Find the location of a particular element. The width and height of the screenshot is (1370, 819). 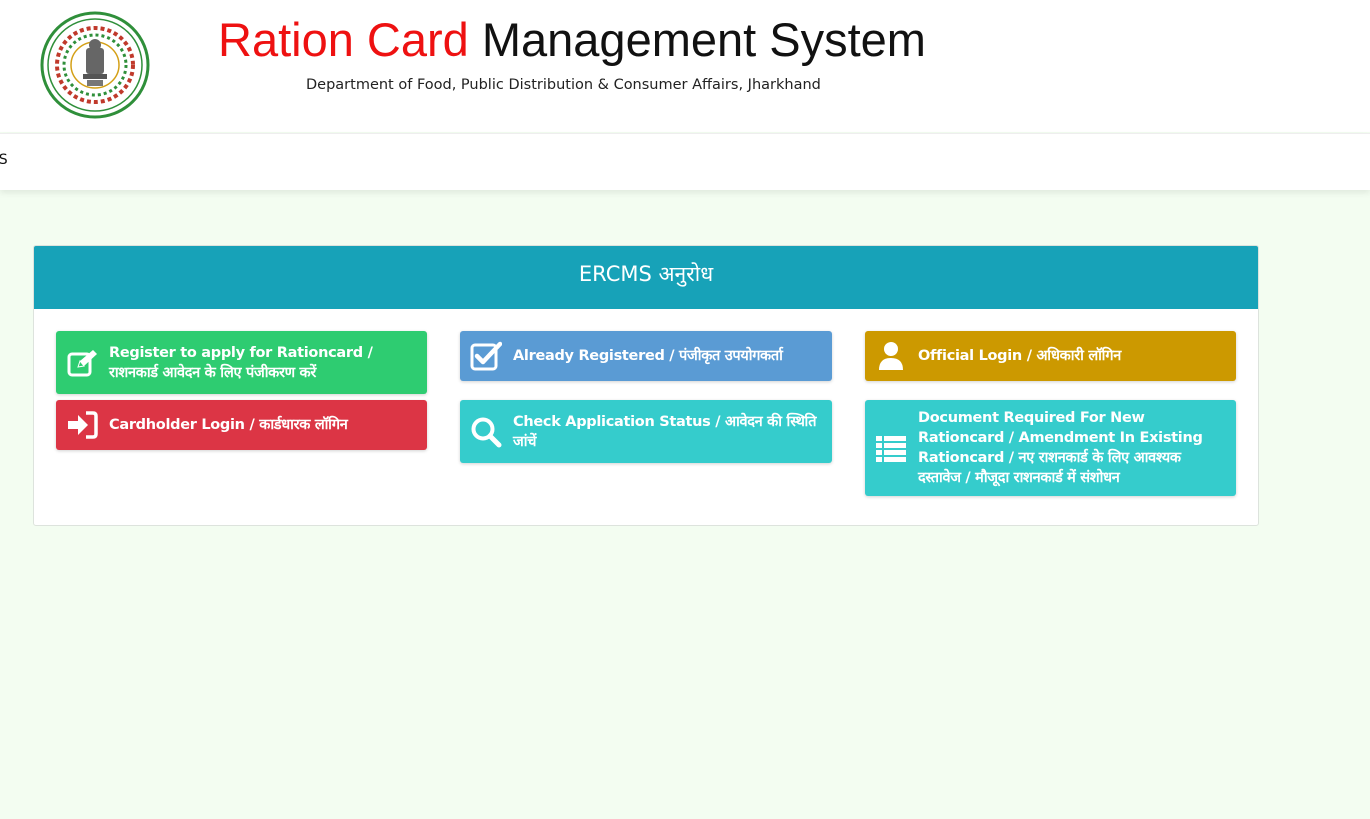

official-login-button: Official Login / अधिकारी लॉगिन is located at coordinates (1050, 356).